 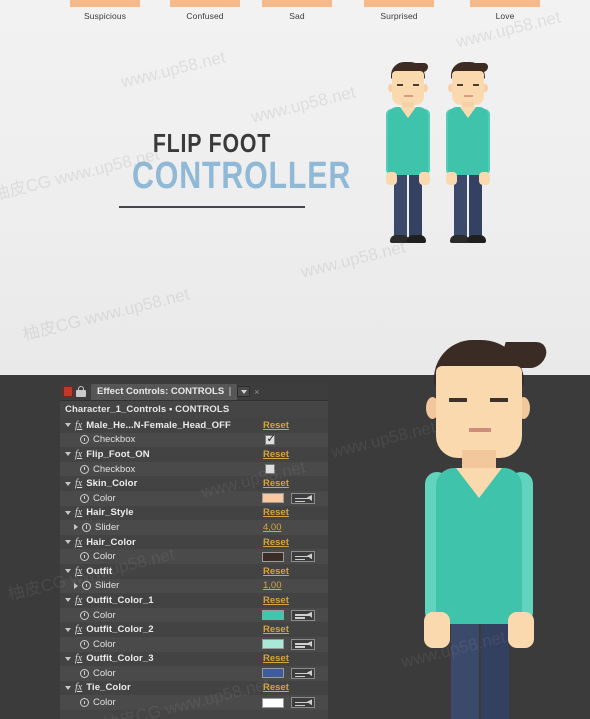 I want to click on effect-header-row: fx Outfit_Color_2 Reset, so click(x=194, y=629).